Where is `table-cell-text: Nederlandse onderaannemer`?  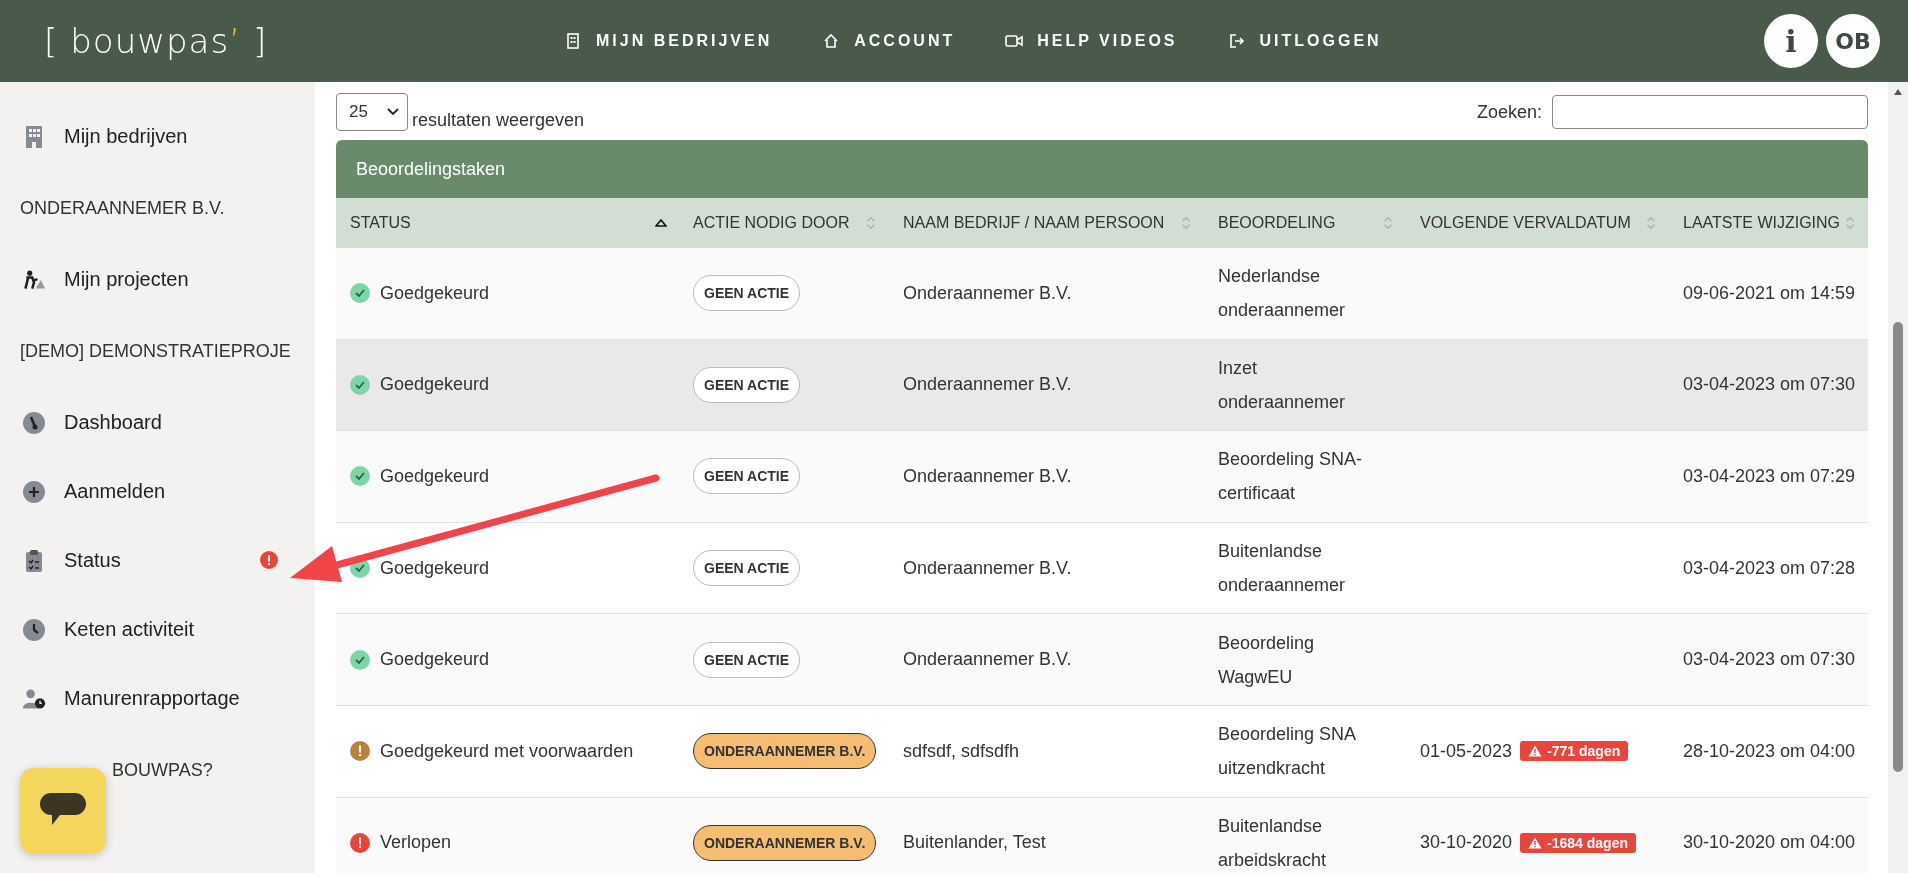 table-cell-text: Nederlandse onderaannemer is located at coordinates (1282, 294).